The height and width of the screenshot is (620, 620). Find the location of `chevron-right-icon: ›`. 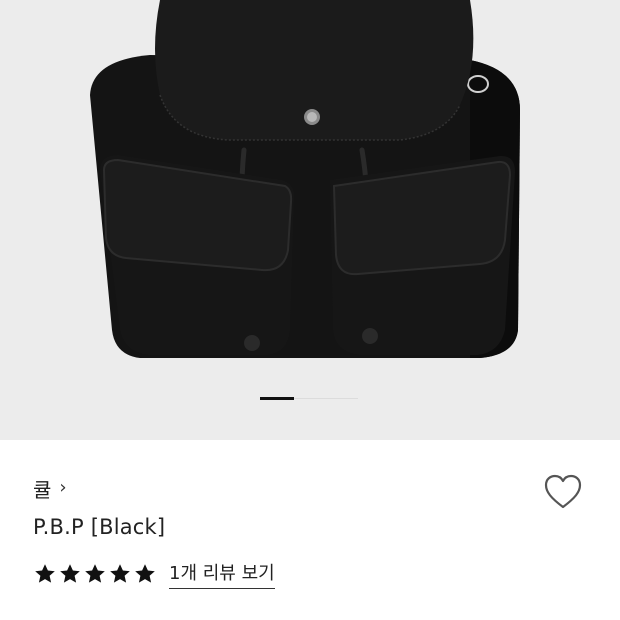

chevron-right-icon: › is located at coordinates (63, 487).